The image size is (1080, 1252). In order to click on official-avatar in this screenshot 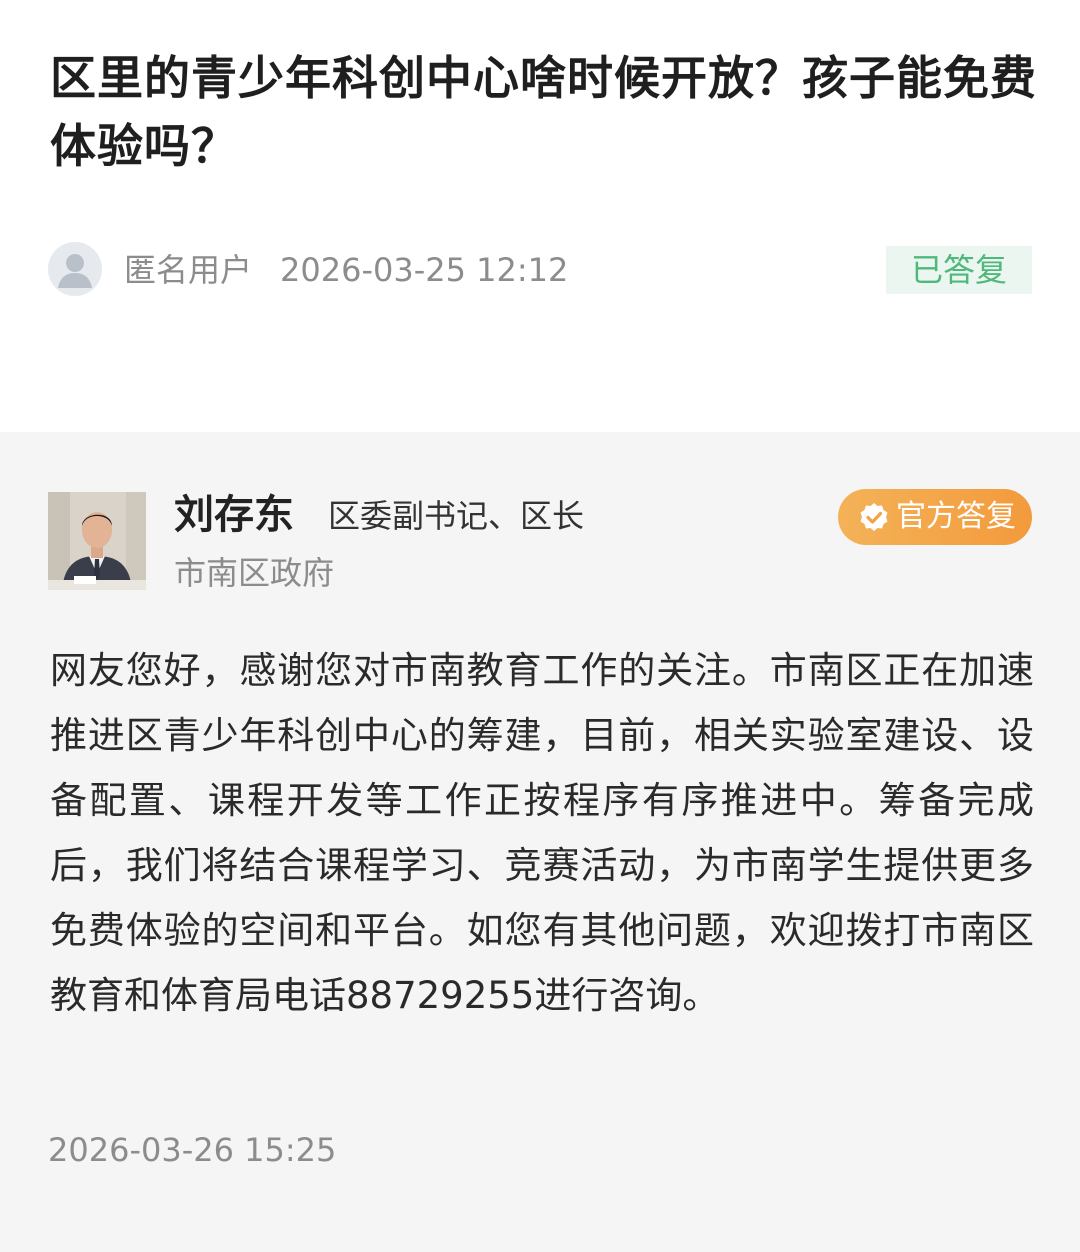, I will do `click(97, 541)`.